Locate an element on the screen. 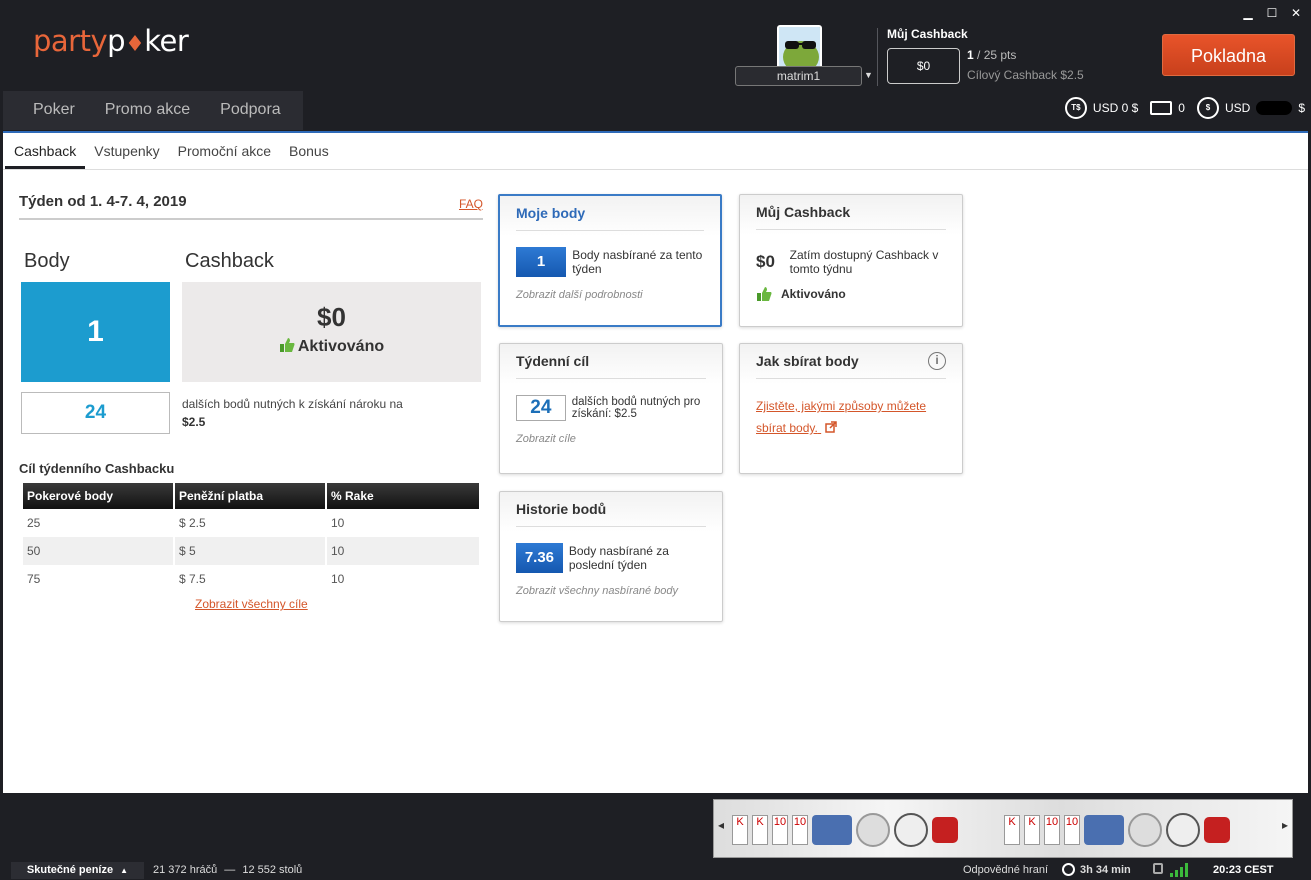 Image resolution: width=1311 pixels, height=880 pixels. header-cashback-target: Cílový Cashback $2.5 is located at coordinates (1025, 75).